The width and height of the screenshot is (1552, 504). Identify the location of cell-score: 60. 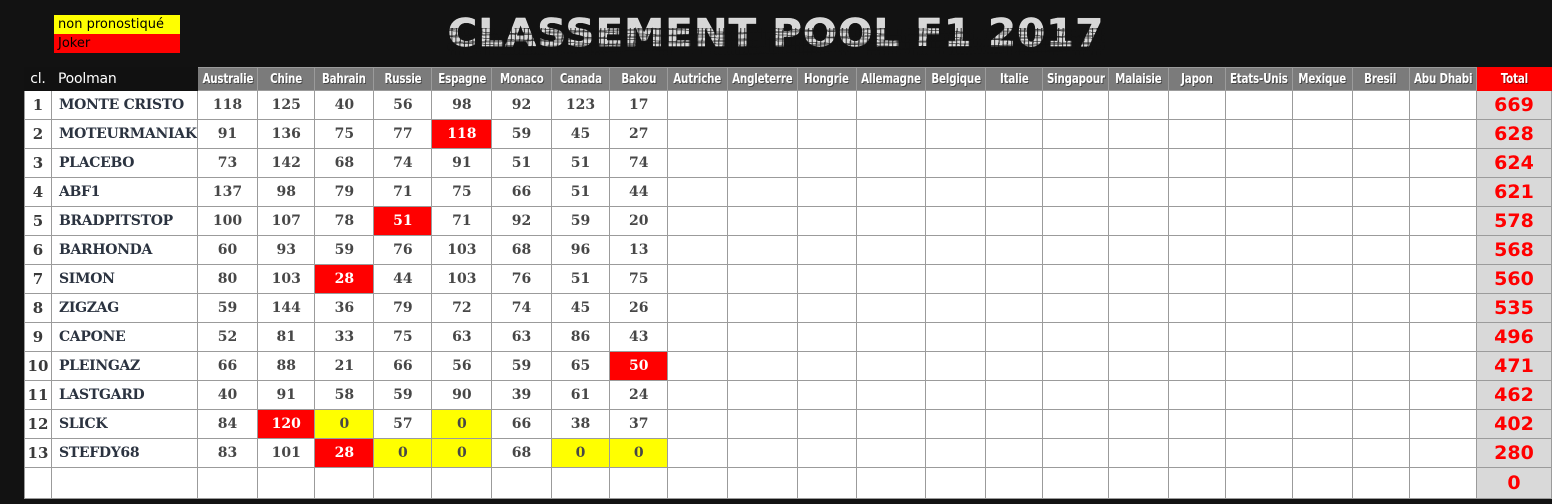
(227, 250).